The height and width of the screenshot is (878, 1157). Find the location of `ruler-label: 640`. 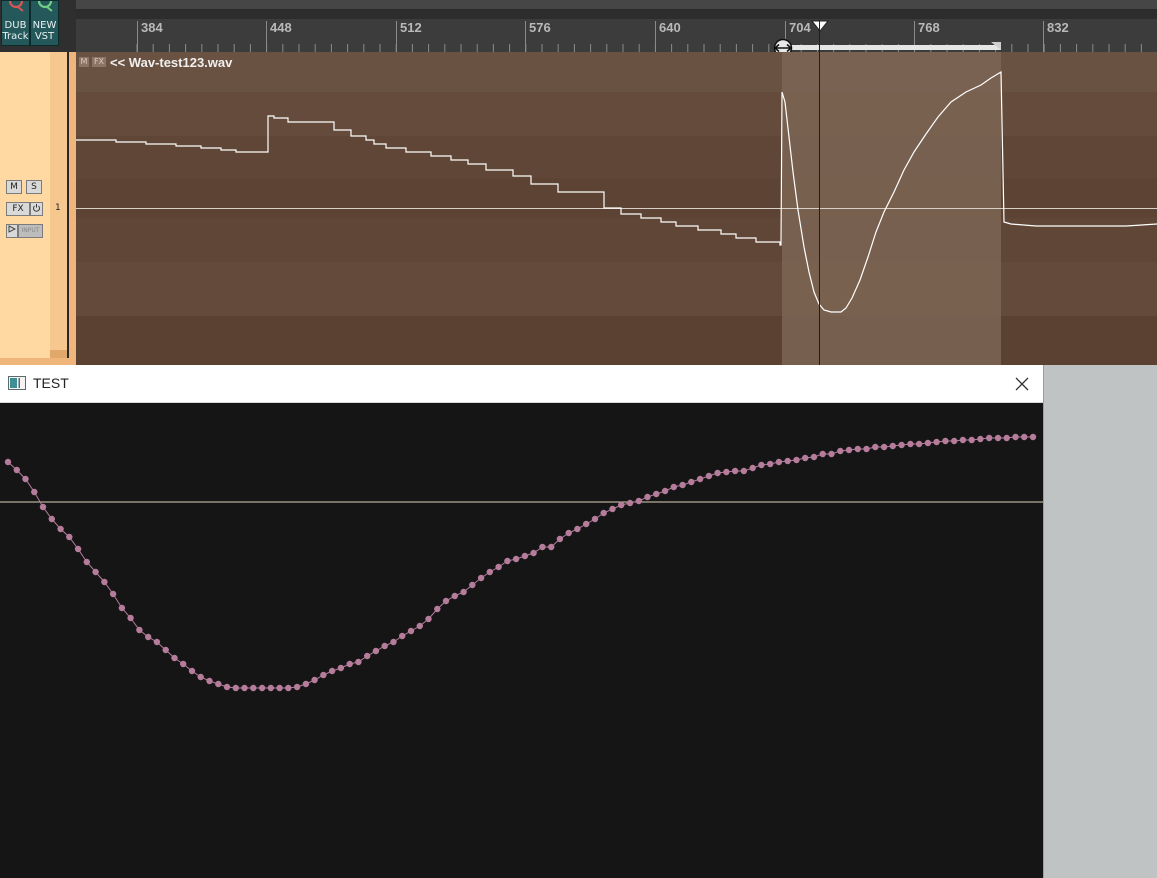

ruler-label: 640 is located at coordinates (670, 27).